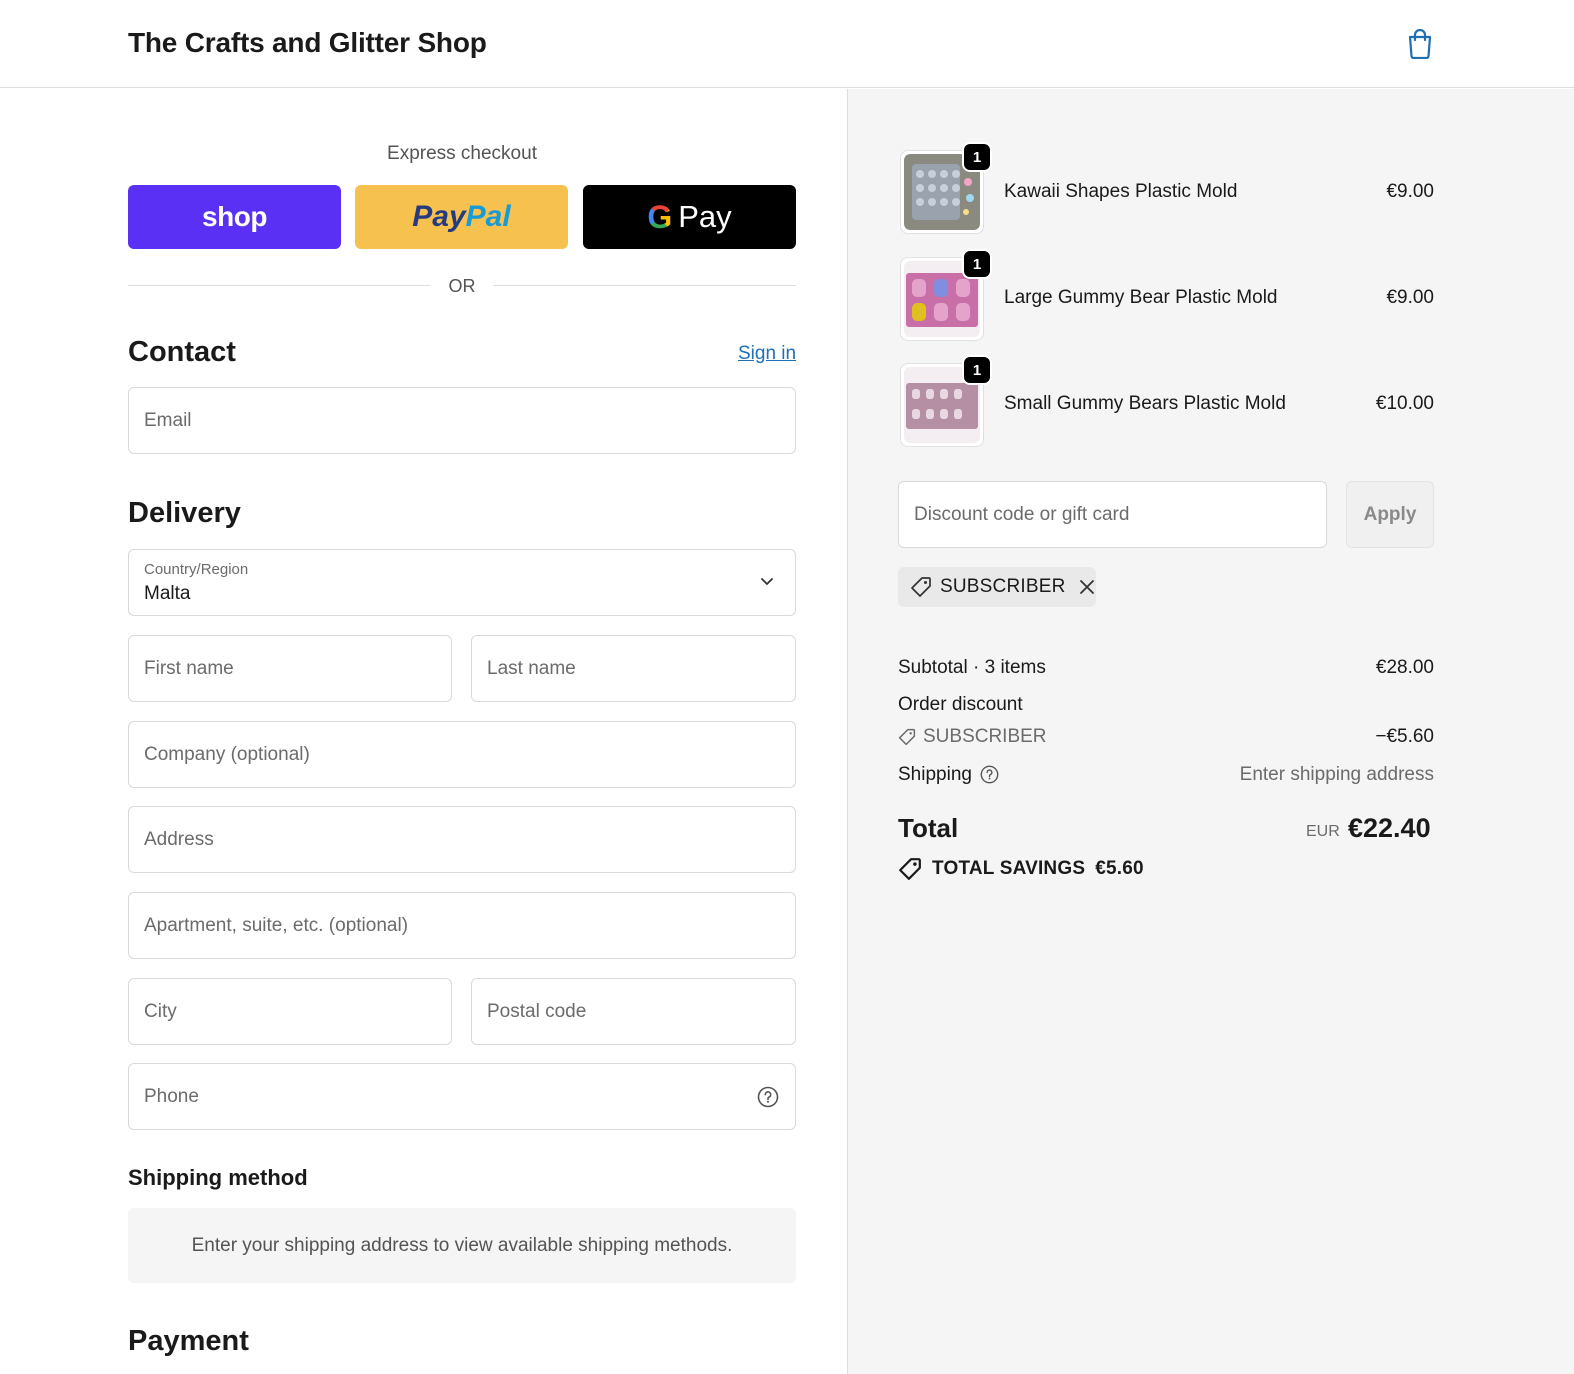  Describe the element at coordinates (1087, 587) in the screenshot. I see `remove-discount-icon` at that location.